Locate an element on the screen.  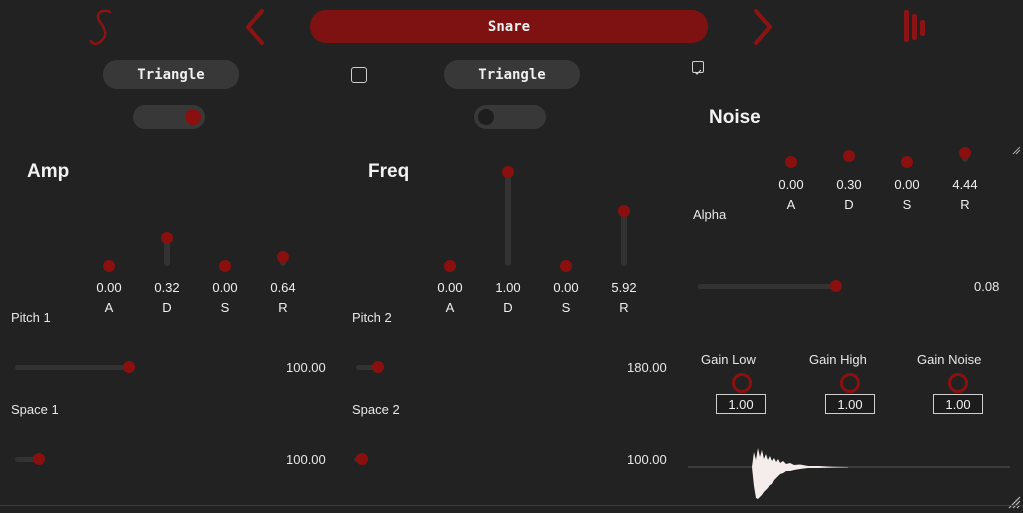
noise-d-value: 0.30 is located at coordinates (849, 184).